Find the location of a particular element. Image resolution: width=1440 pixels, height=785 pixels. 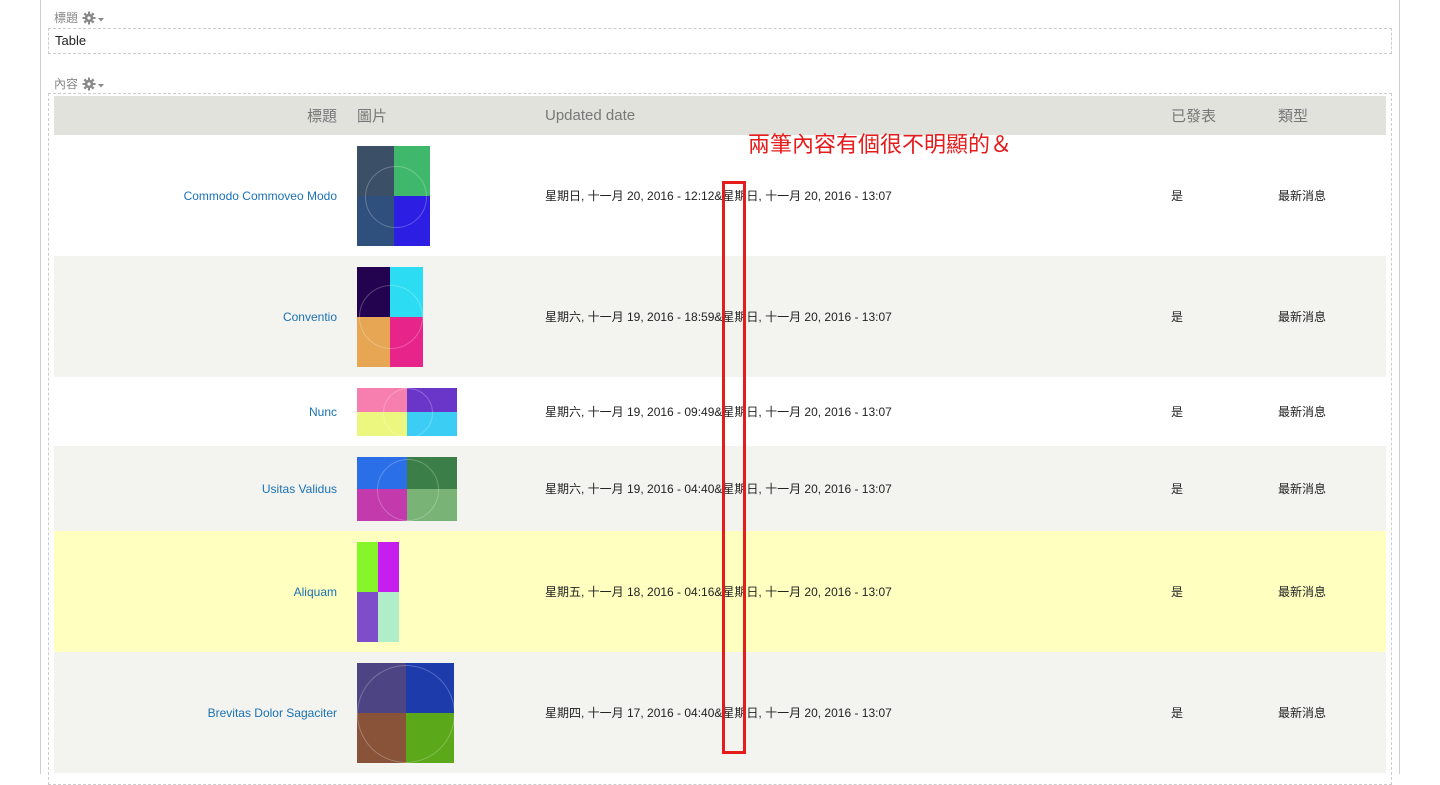

column-header-image: 圖片 is located at coordinates (443, 115).